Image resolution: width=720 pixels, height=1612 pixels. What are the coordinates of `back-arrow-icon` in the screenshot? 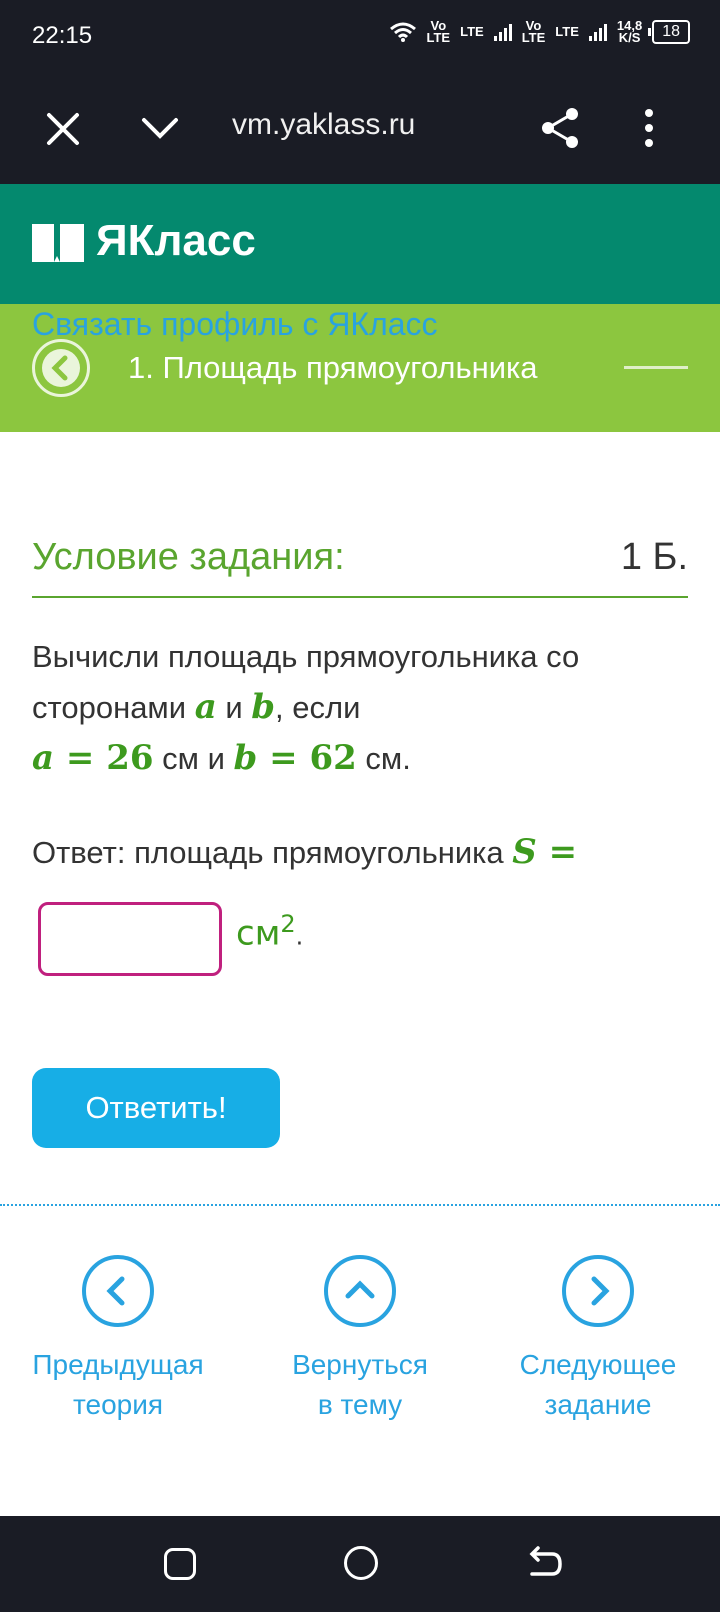 It's located at (544, 1564).